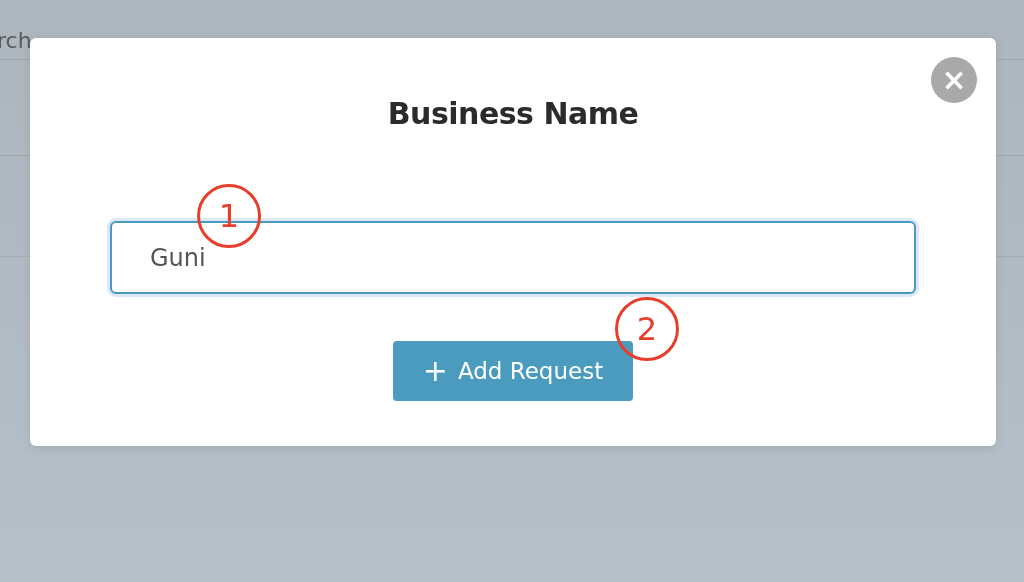  Describe the element at coordinates (513, 371) in the screenshot. I see `add-request-button: + Add Request` at that location.